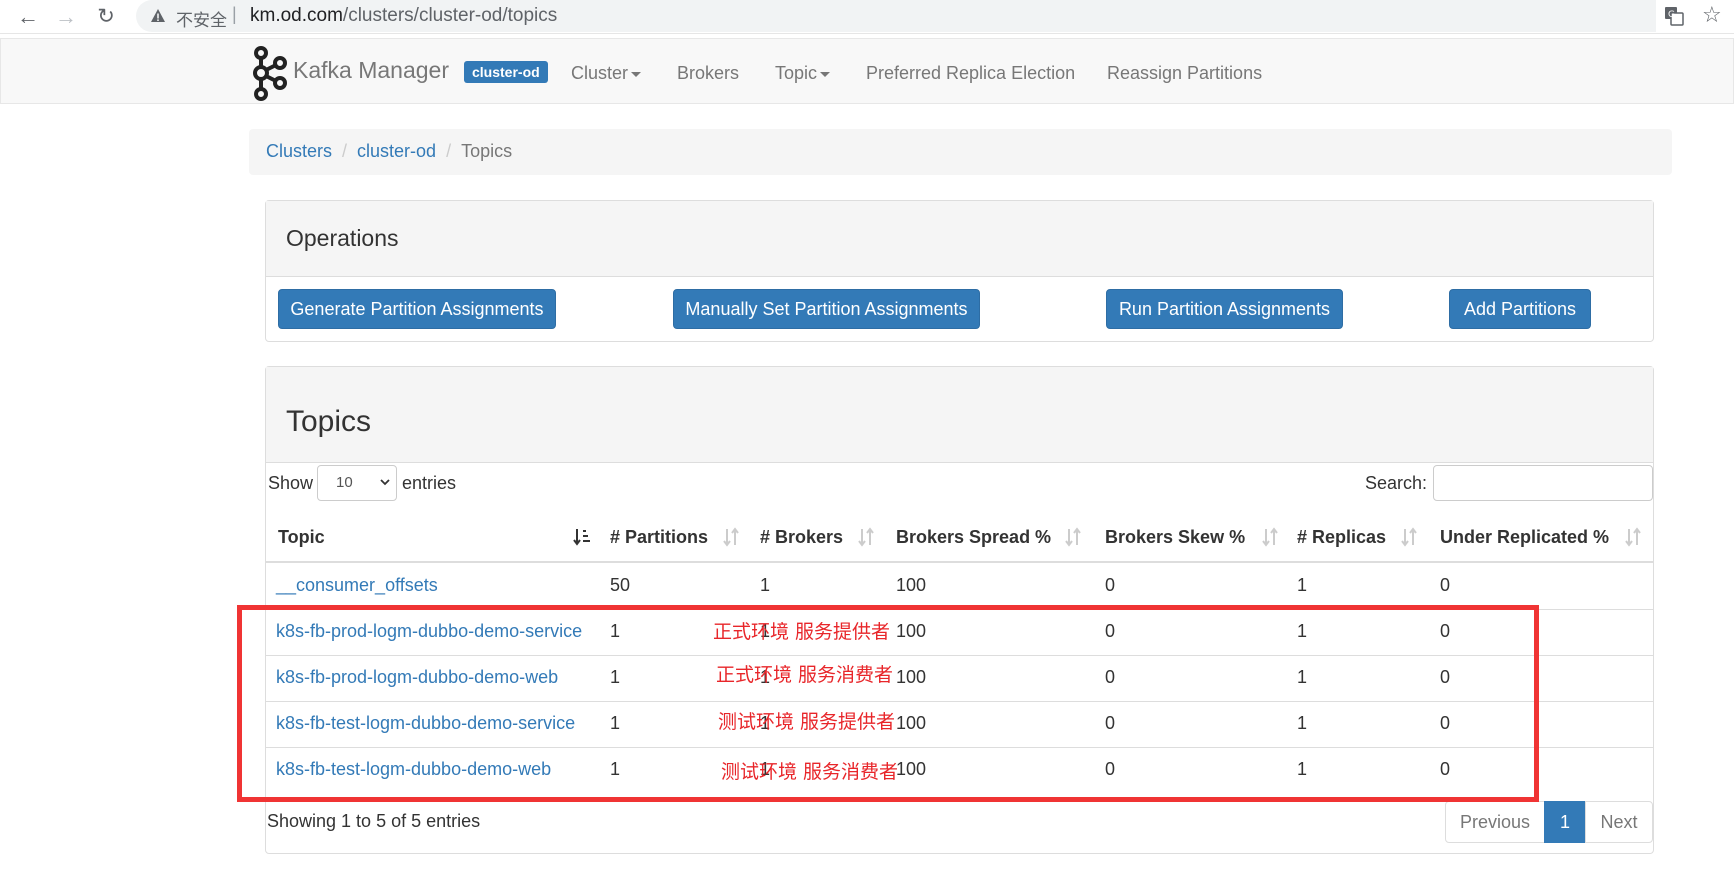  What do you see at coordinates (66, 17) in the screenshot?
I see `forward-icon: →` at bounding box center [66, 17].